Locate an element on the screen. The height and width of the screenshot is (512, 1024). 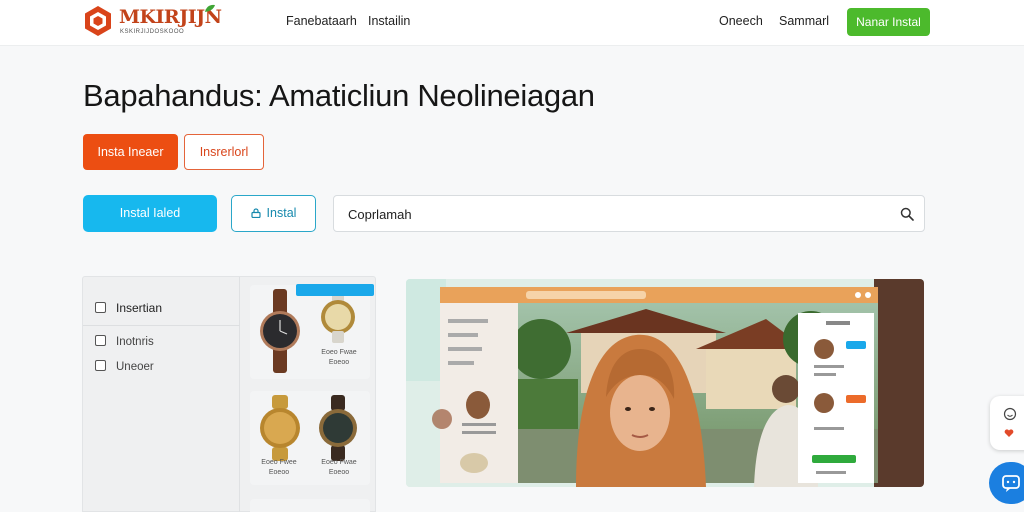
filter-option-2-checkbox is located at coordinates (100, 365).